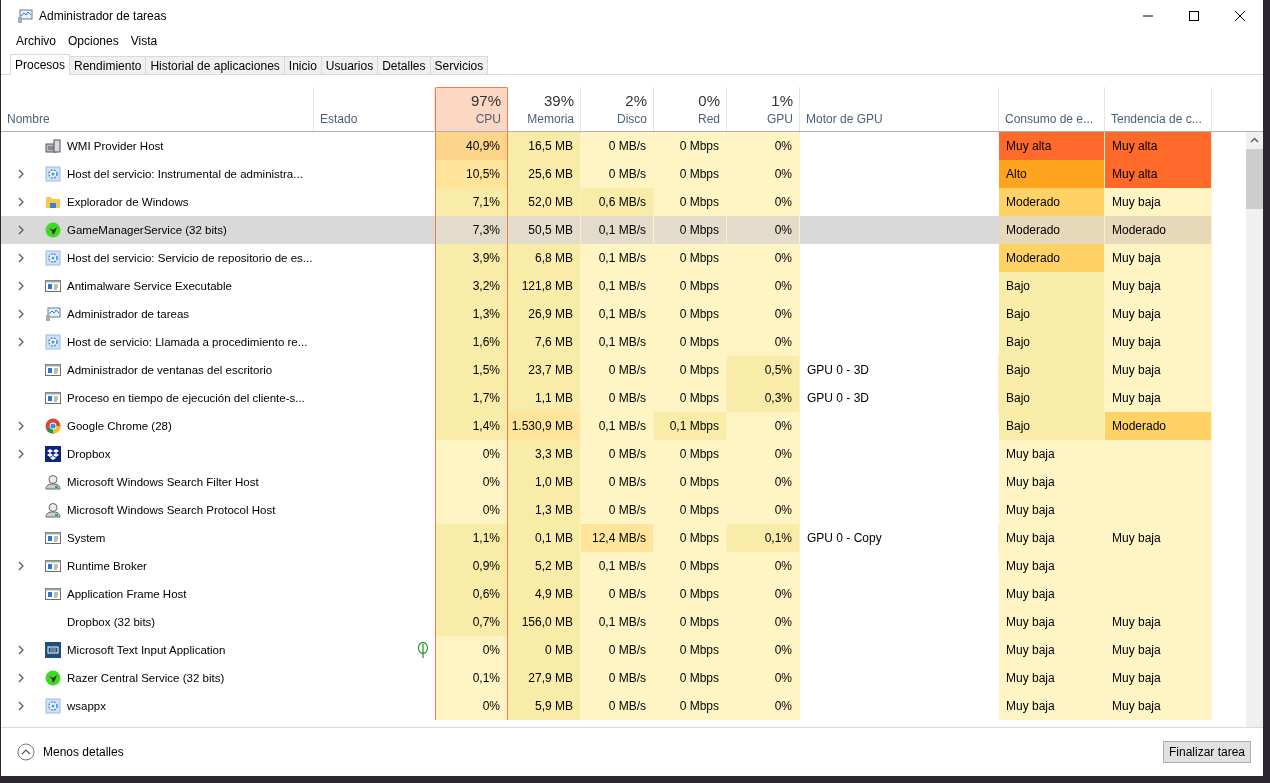  Describe the element at coordinates (93, 41) in the screenshot. I see `menu-item: Opciones` at that location.